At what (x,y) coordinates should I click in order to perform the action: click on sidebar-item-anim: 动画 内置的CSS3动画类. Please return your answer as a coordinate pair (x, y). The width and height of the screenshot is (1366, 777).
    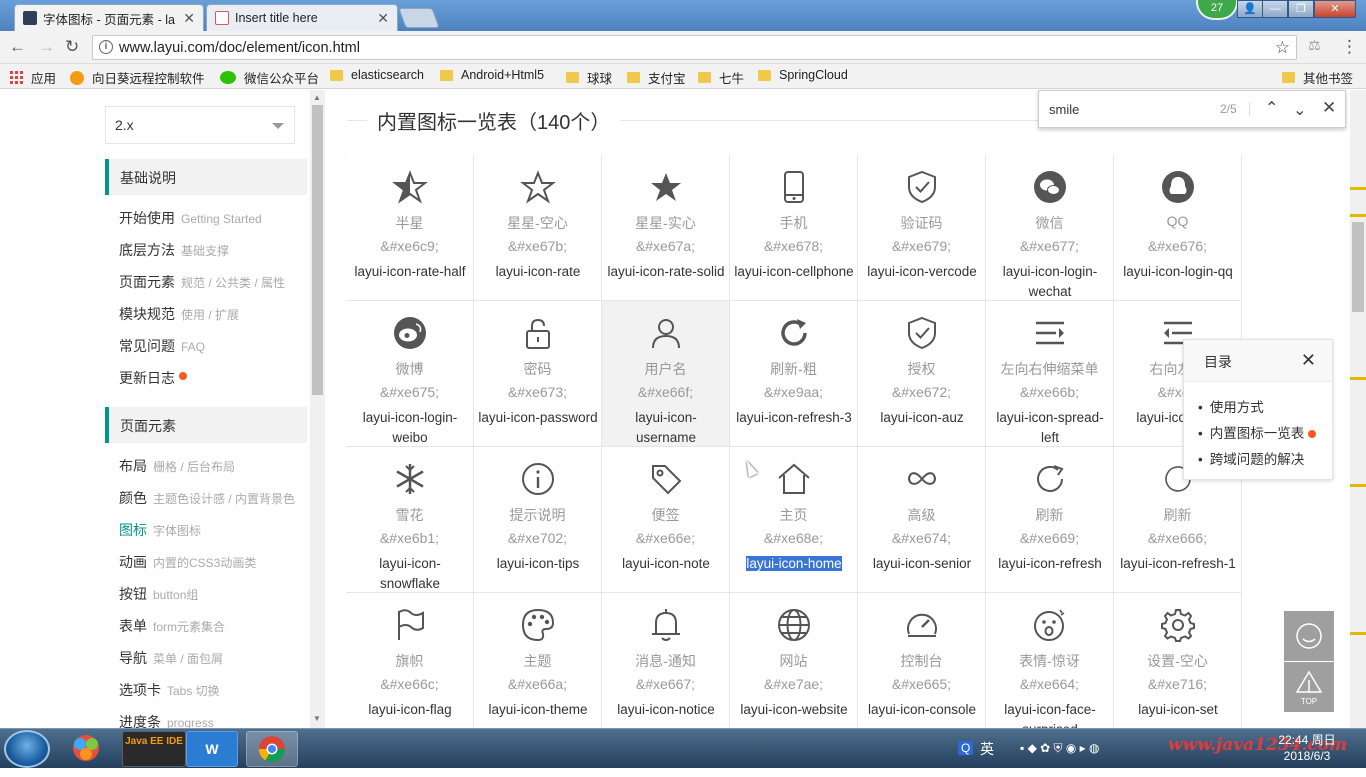
    Looking at the image, I should click on (187, 562).